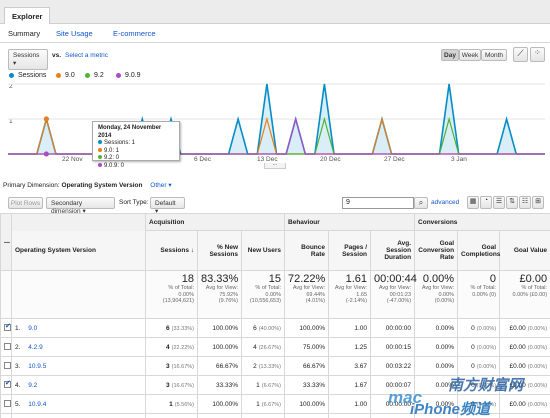 The image size is (550, 418). Describe the element at coordinates (270, 347) in the screenshot. I see `new-users-pct: (26.67%)` at that location.